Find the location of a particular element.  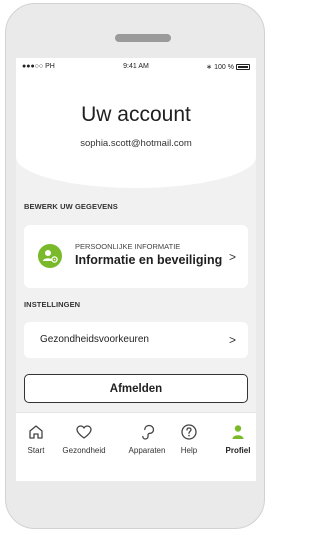

health-preferences-label: Gezondheidsvoorkeuren is located at coordinates (94, 339).